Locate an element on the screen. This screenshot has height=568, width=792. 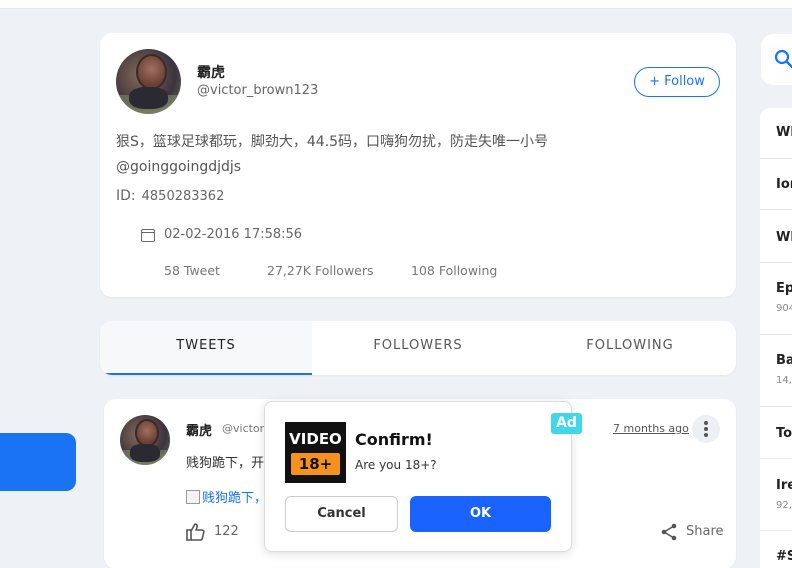
bio-text: 狠S，篮球足球都玩，脚劲大，44.5码，口嗨狗勿扰，防走失唯一小号 is located at coordinates (332, 142).